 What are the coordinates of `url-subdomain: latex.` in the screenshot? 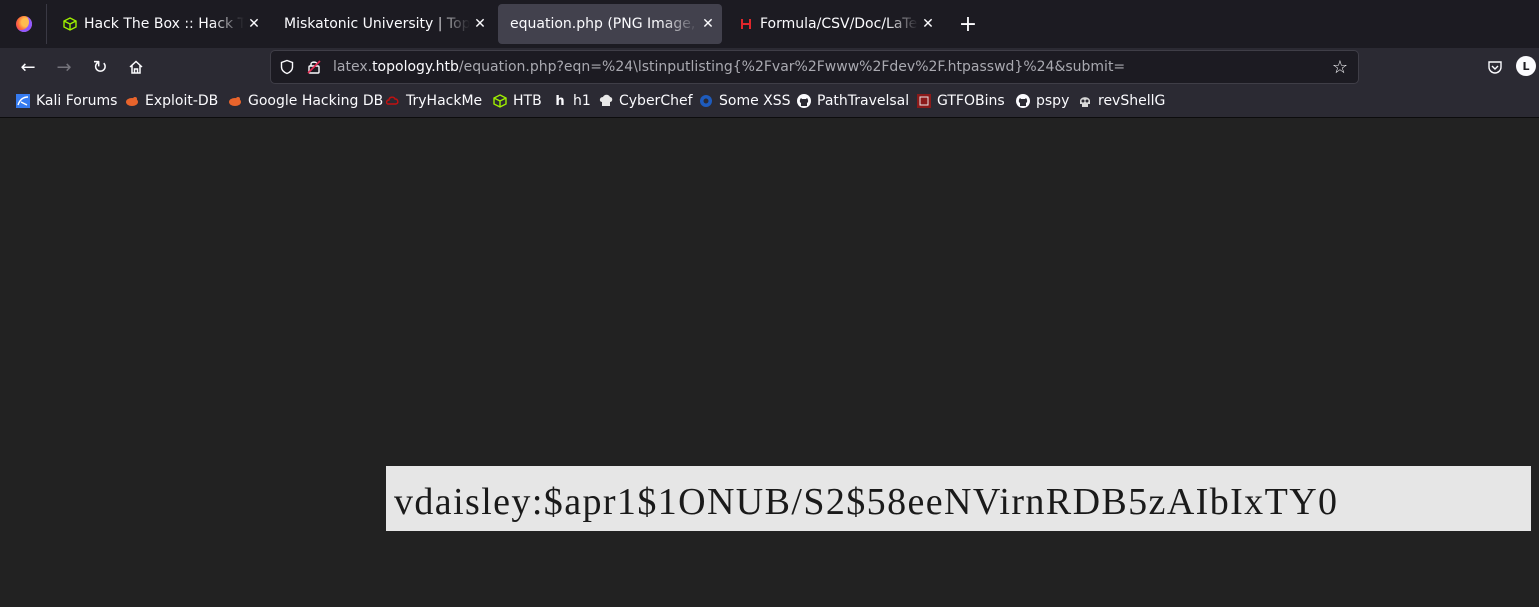 It's located at (353, 67).